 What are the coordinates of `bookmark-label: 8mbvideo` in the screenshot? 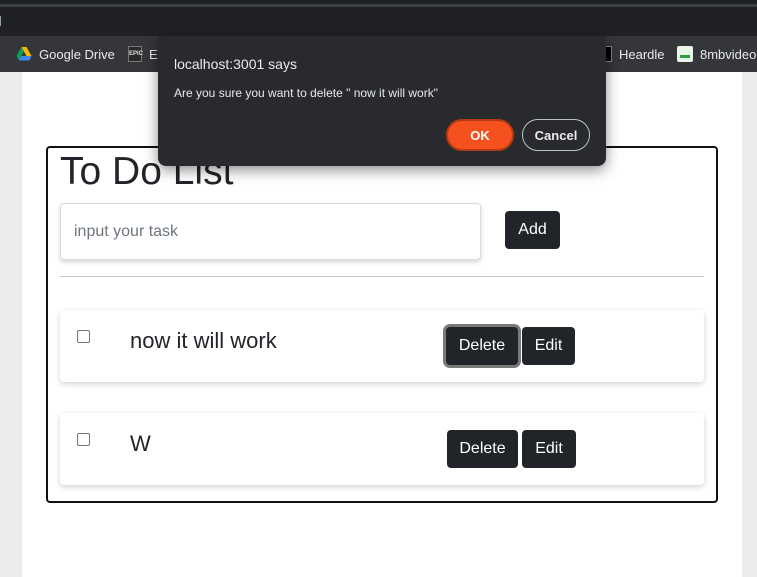 It's located at (728, 54).